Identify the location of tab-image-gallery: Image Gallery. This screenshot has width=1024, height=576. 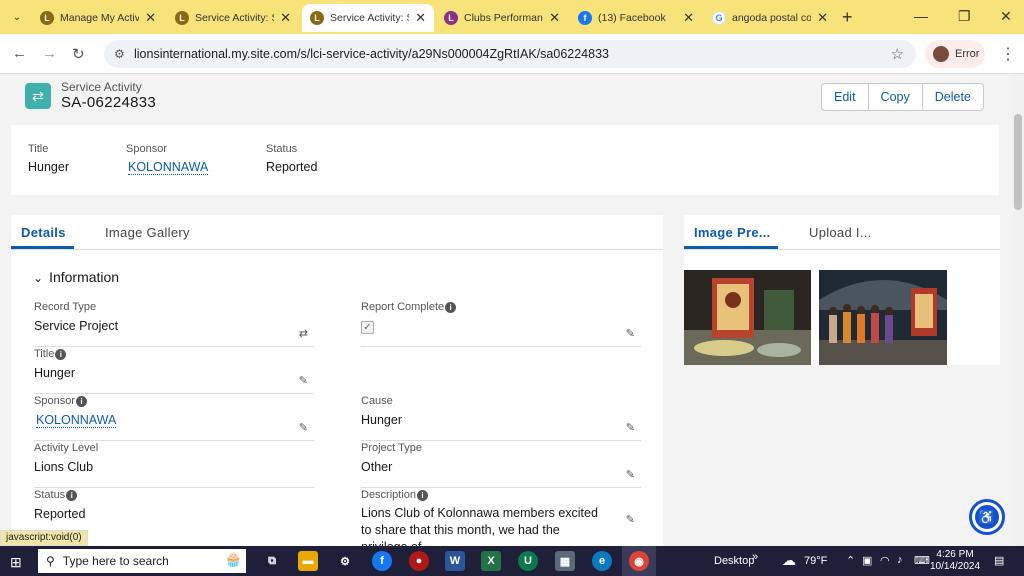
(147, 232).